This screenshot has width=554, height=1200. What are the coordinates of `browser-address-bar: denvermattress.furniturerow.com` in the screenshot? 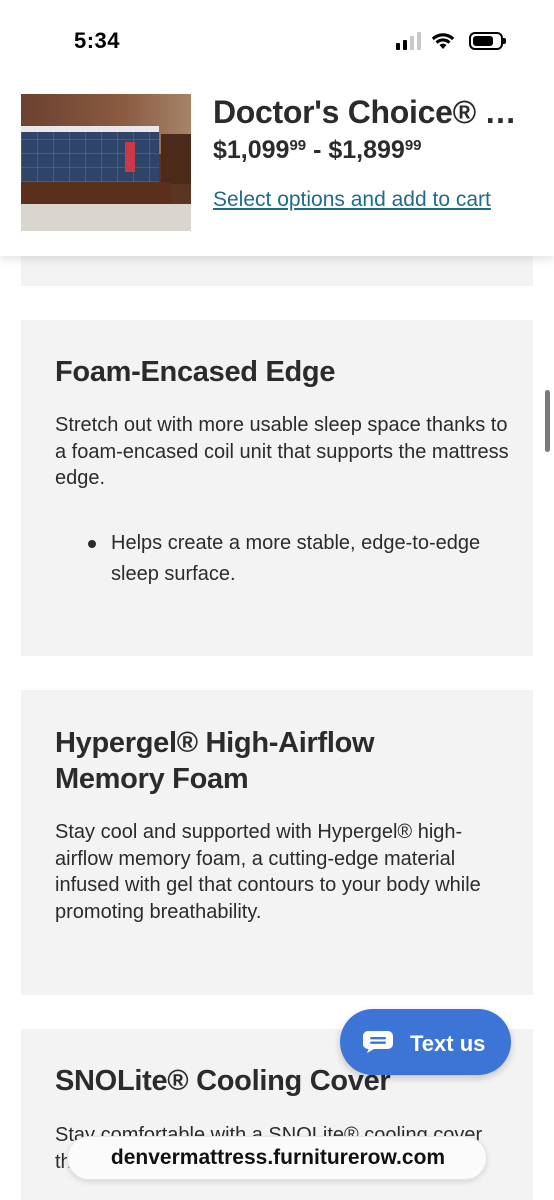 It's located at (277, 1158).